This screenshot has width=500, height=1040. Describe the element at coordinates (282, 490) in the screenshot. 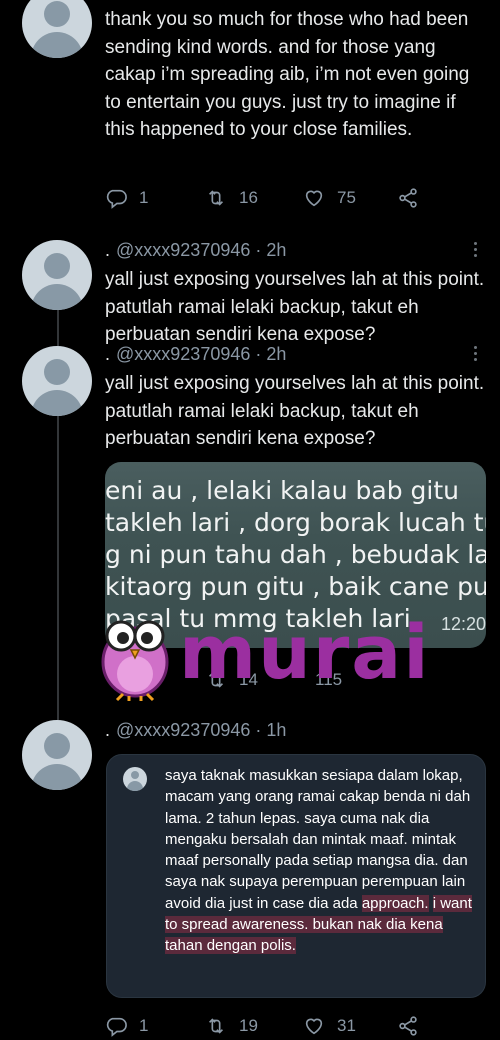

I see `media-text-line: eni au , lelaki kalau bab gitu` at that location.